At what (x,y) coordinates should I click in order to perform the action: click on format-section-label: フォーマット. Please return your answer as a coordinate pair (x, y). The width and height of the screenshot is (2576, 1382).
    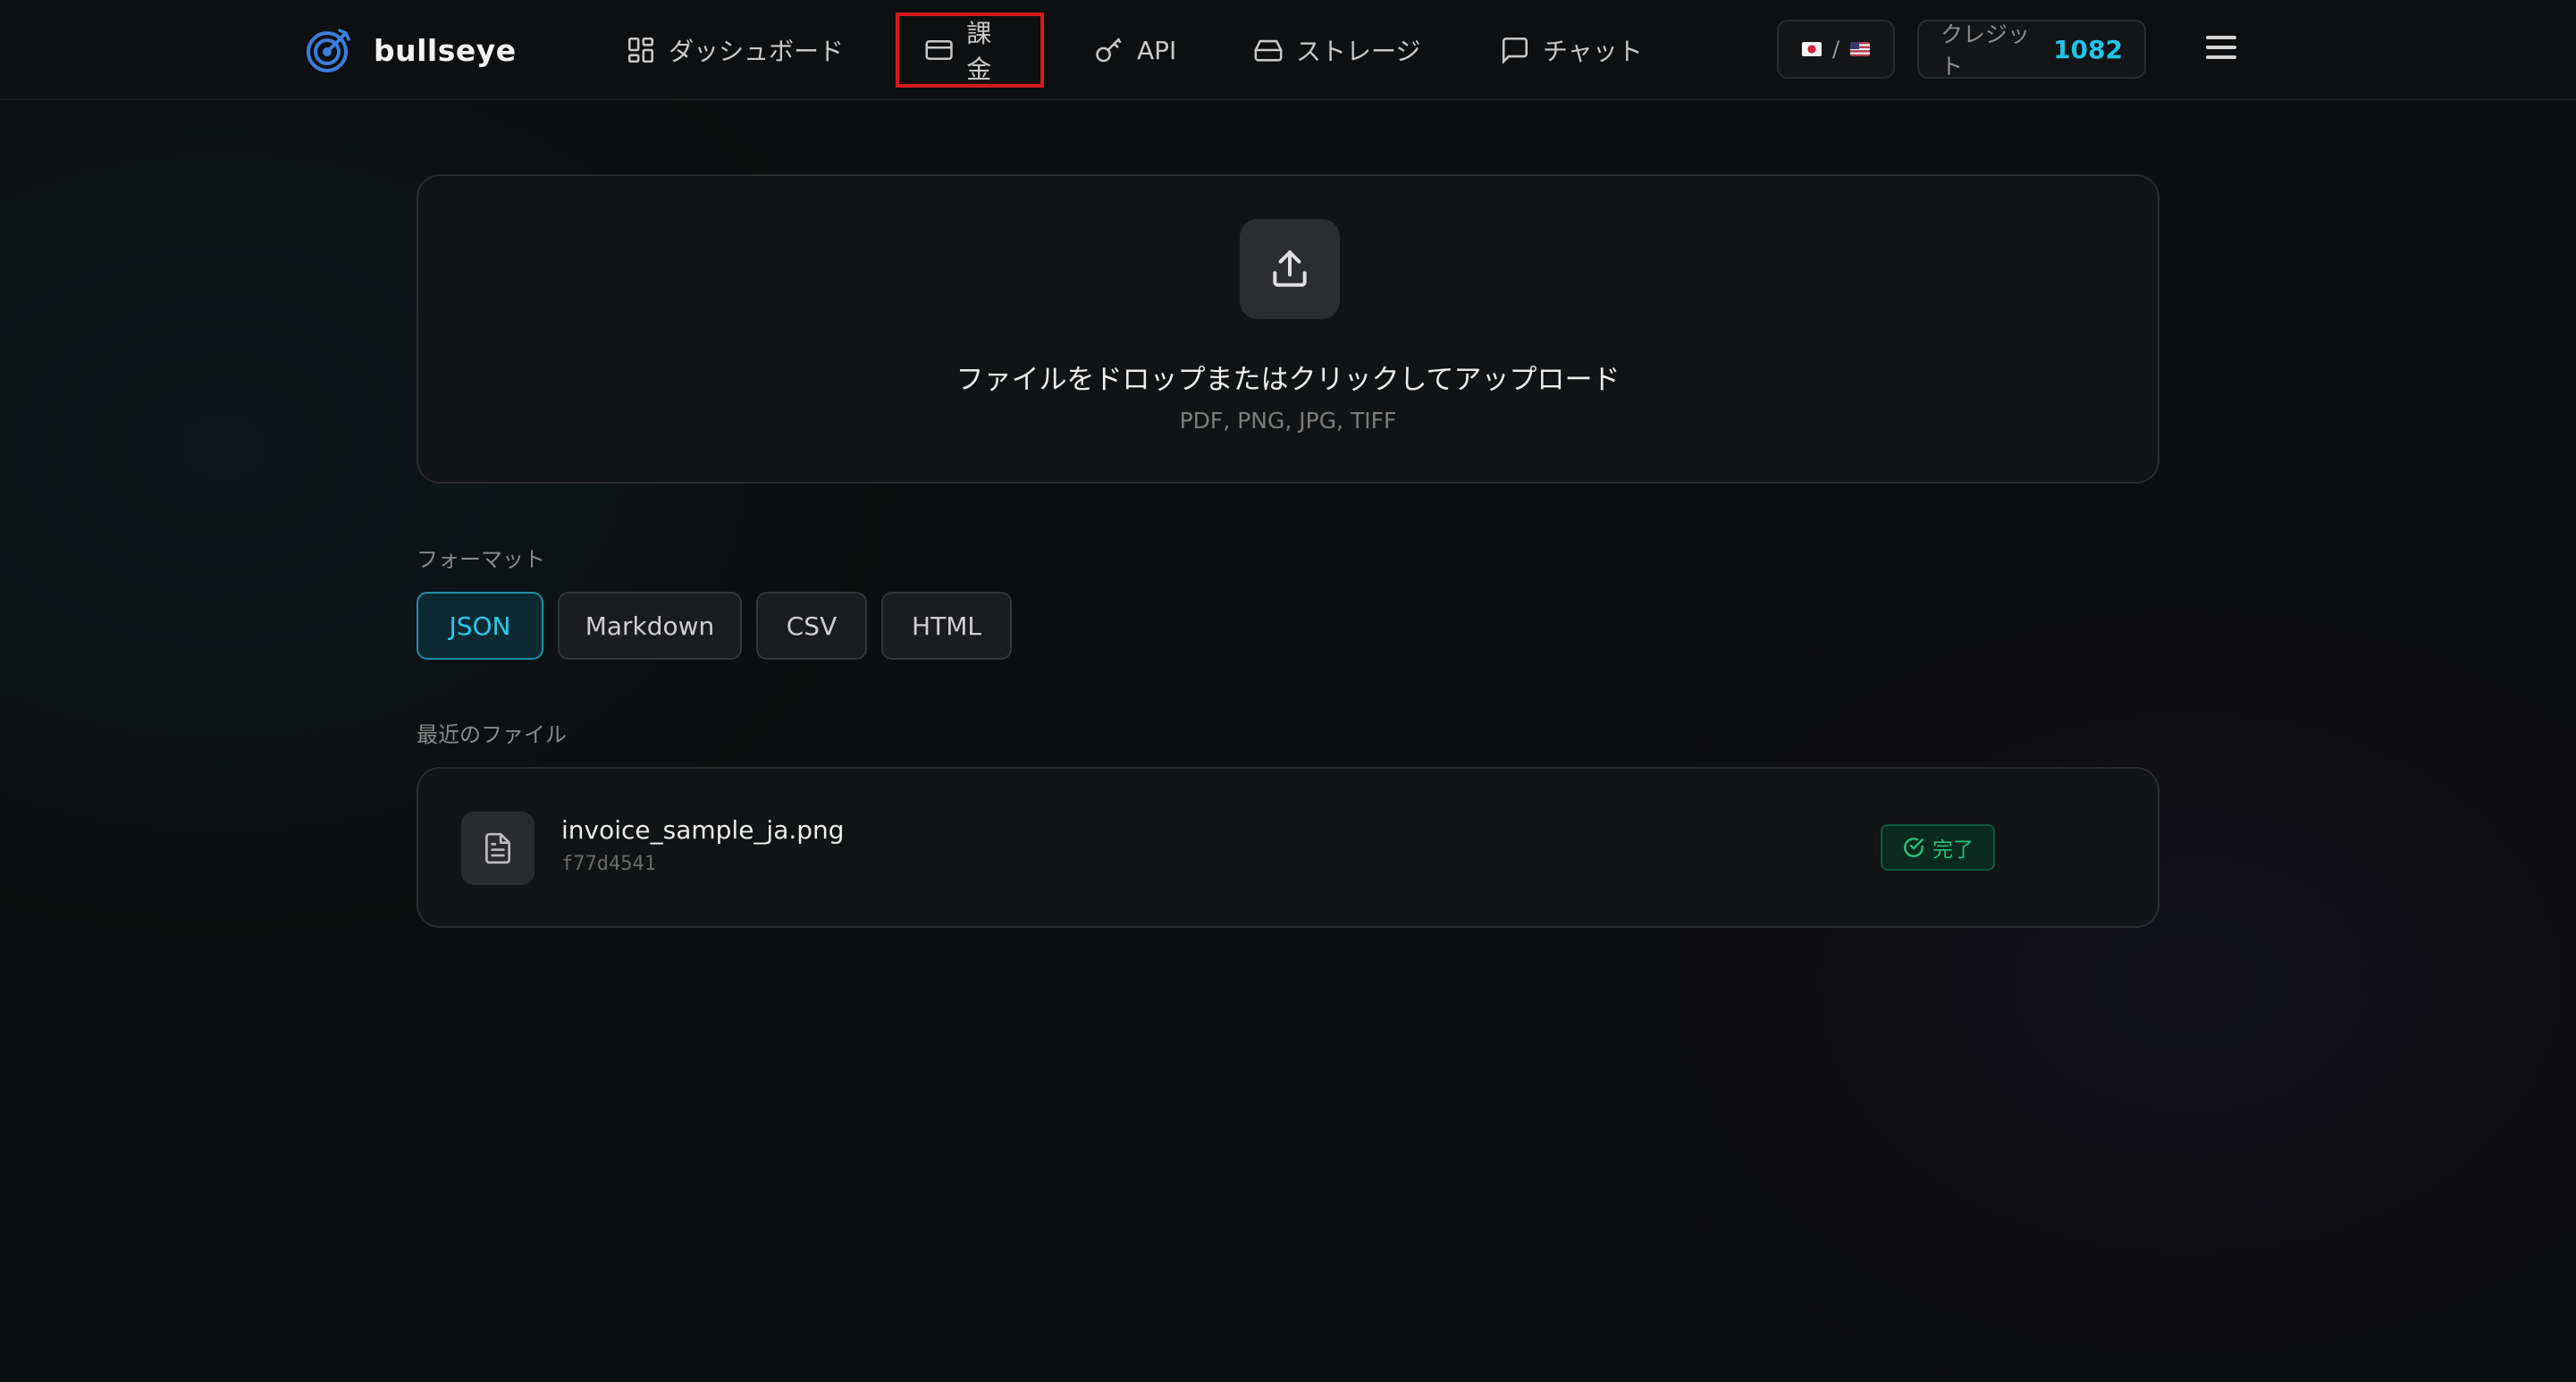
    Looking at the image, I should click on (481, 560).